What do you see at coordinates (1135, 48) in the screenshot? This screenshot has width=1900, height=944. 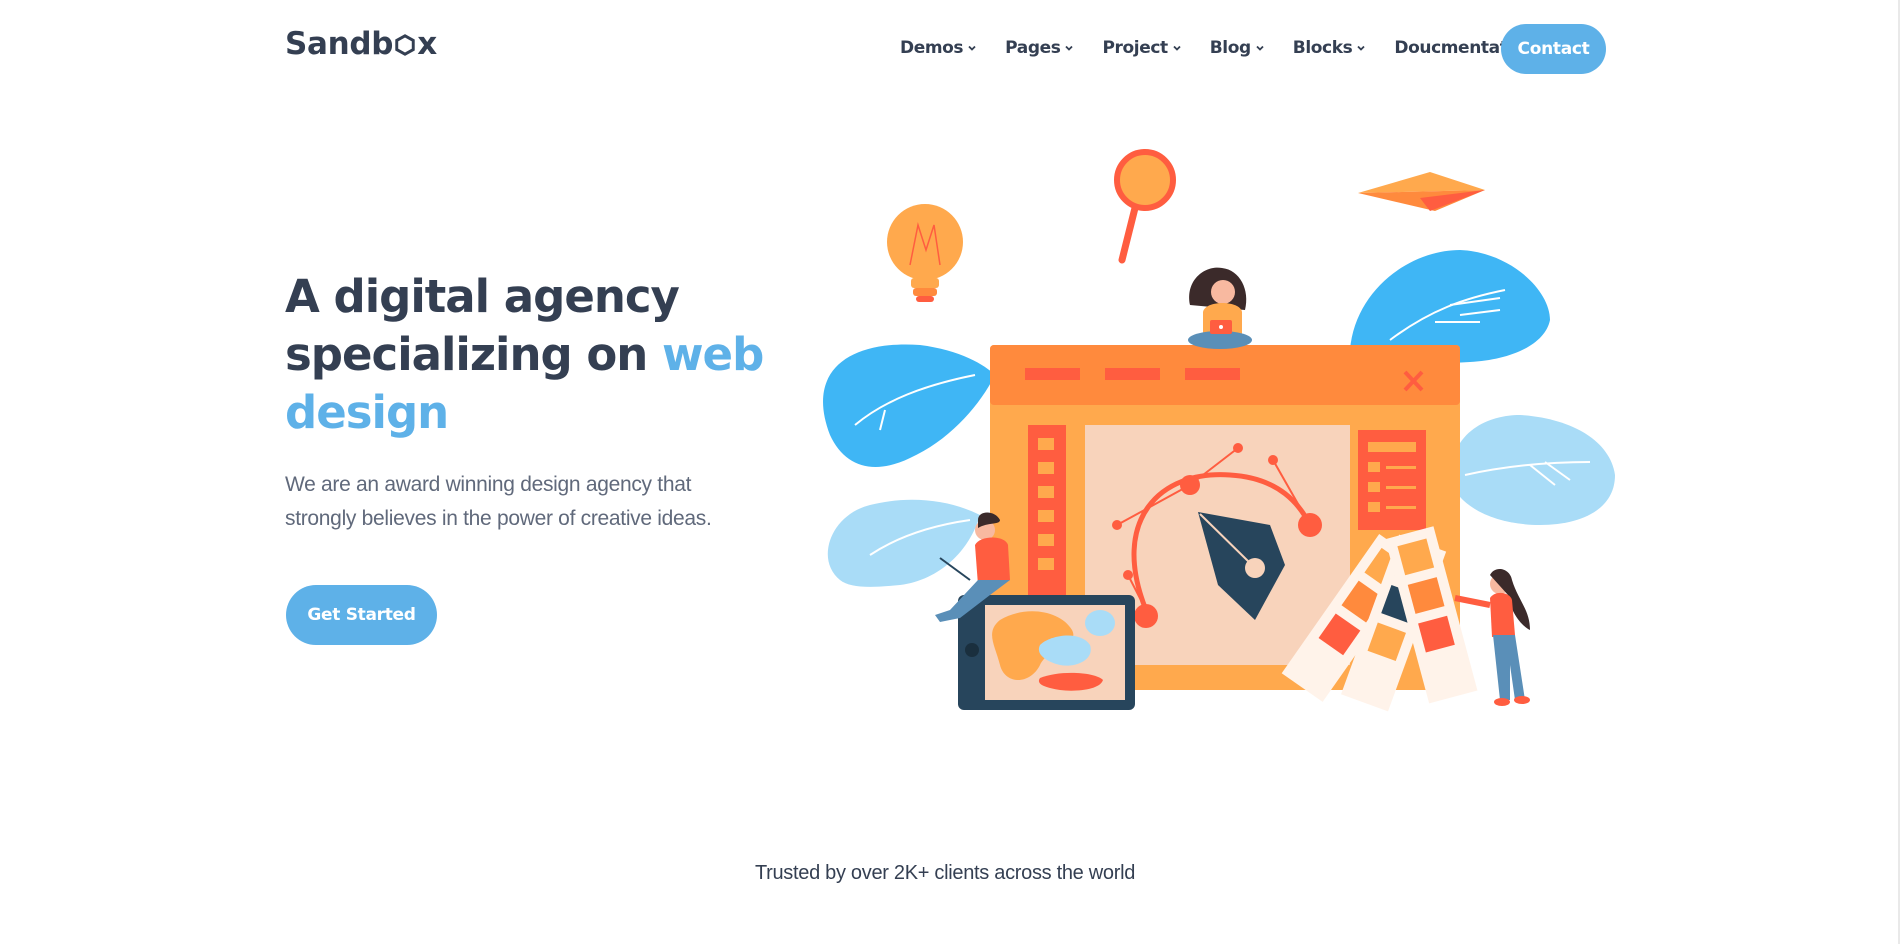 I see `nav-item-label: Project` at bounding box center [1135, 48].